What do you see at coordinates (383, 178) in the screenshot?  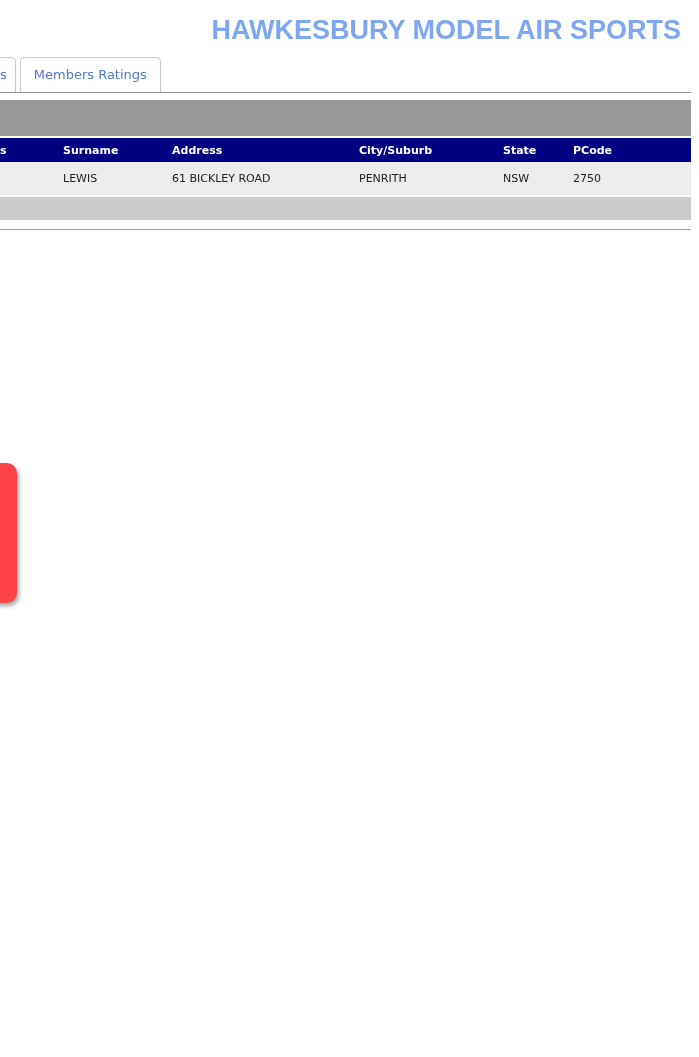 I see `table-cell-text: PENRITH` at bounding box center [383, 178].